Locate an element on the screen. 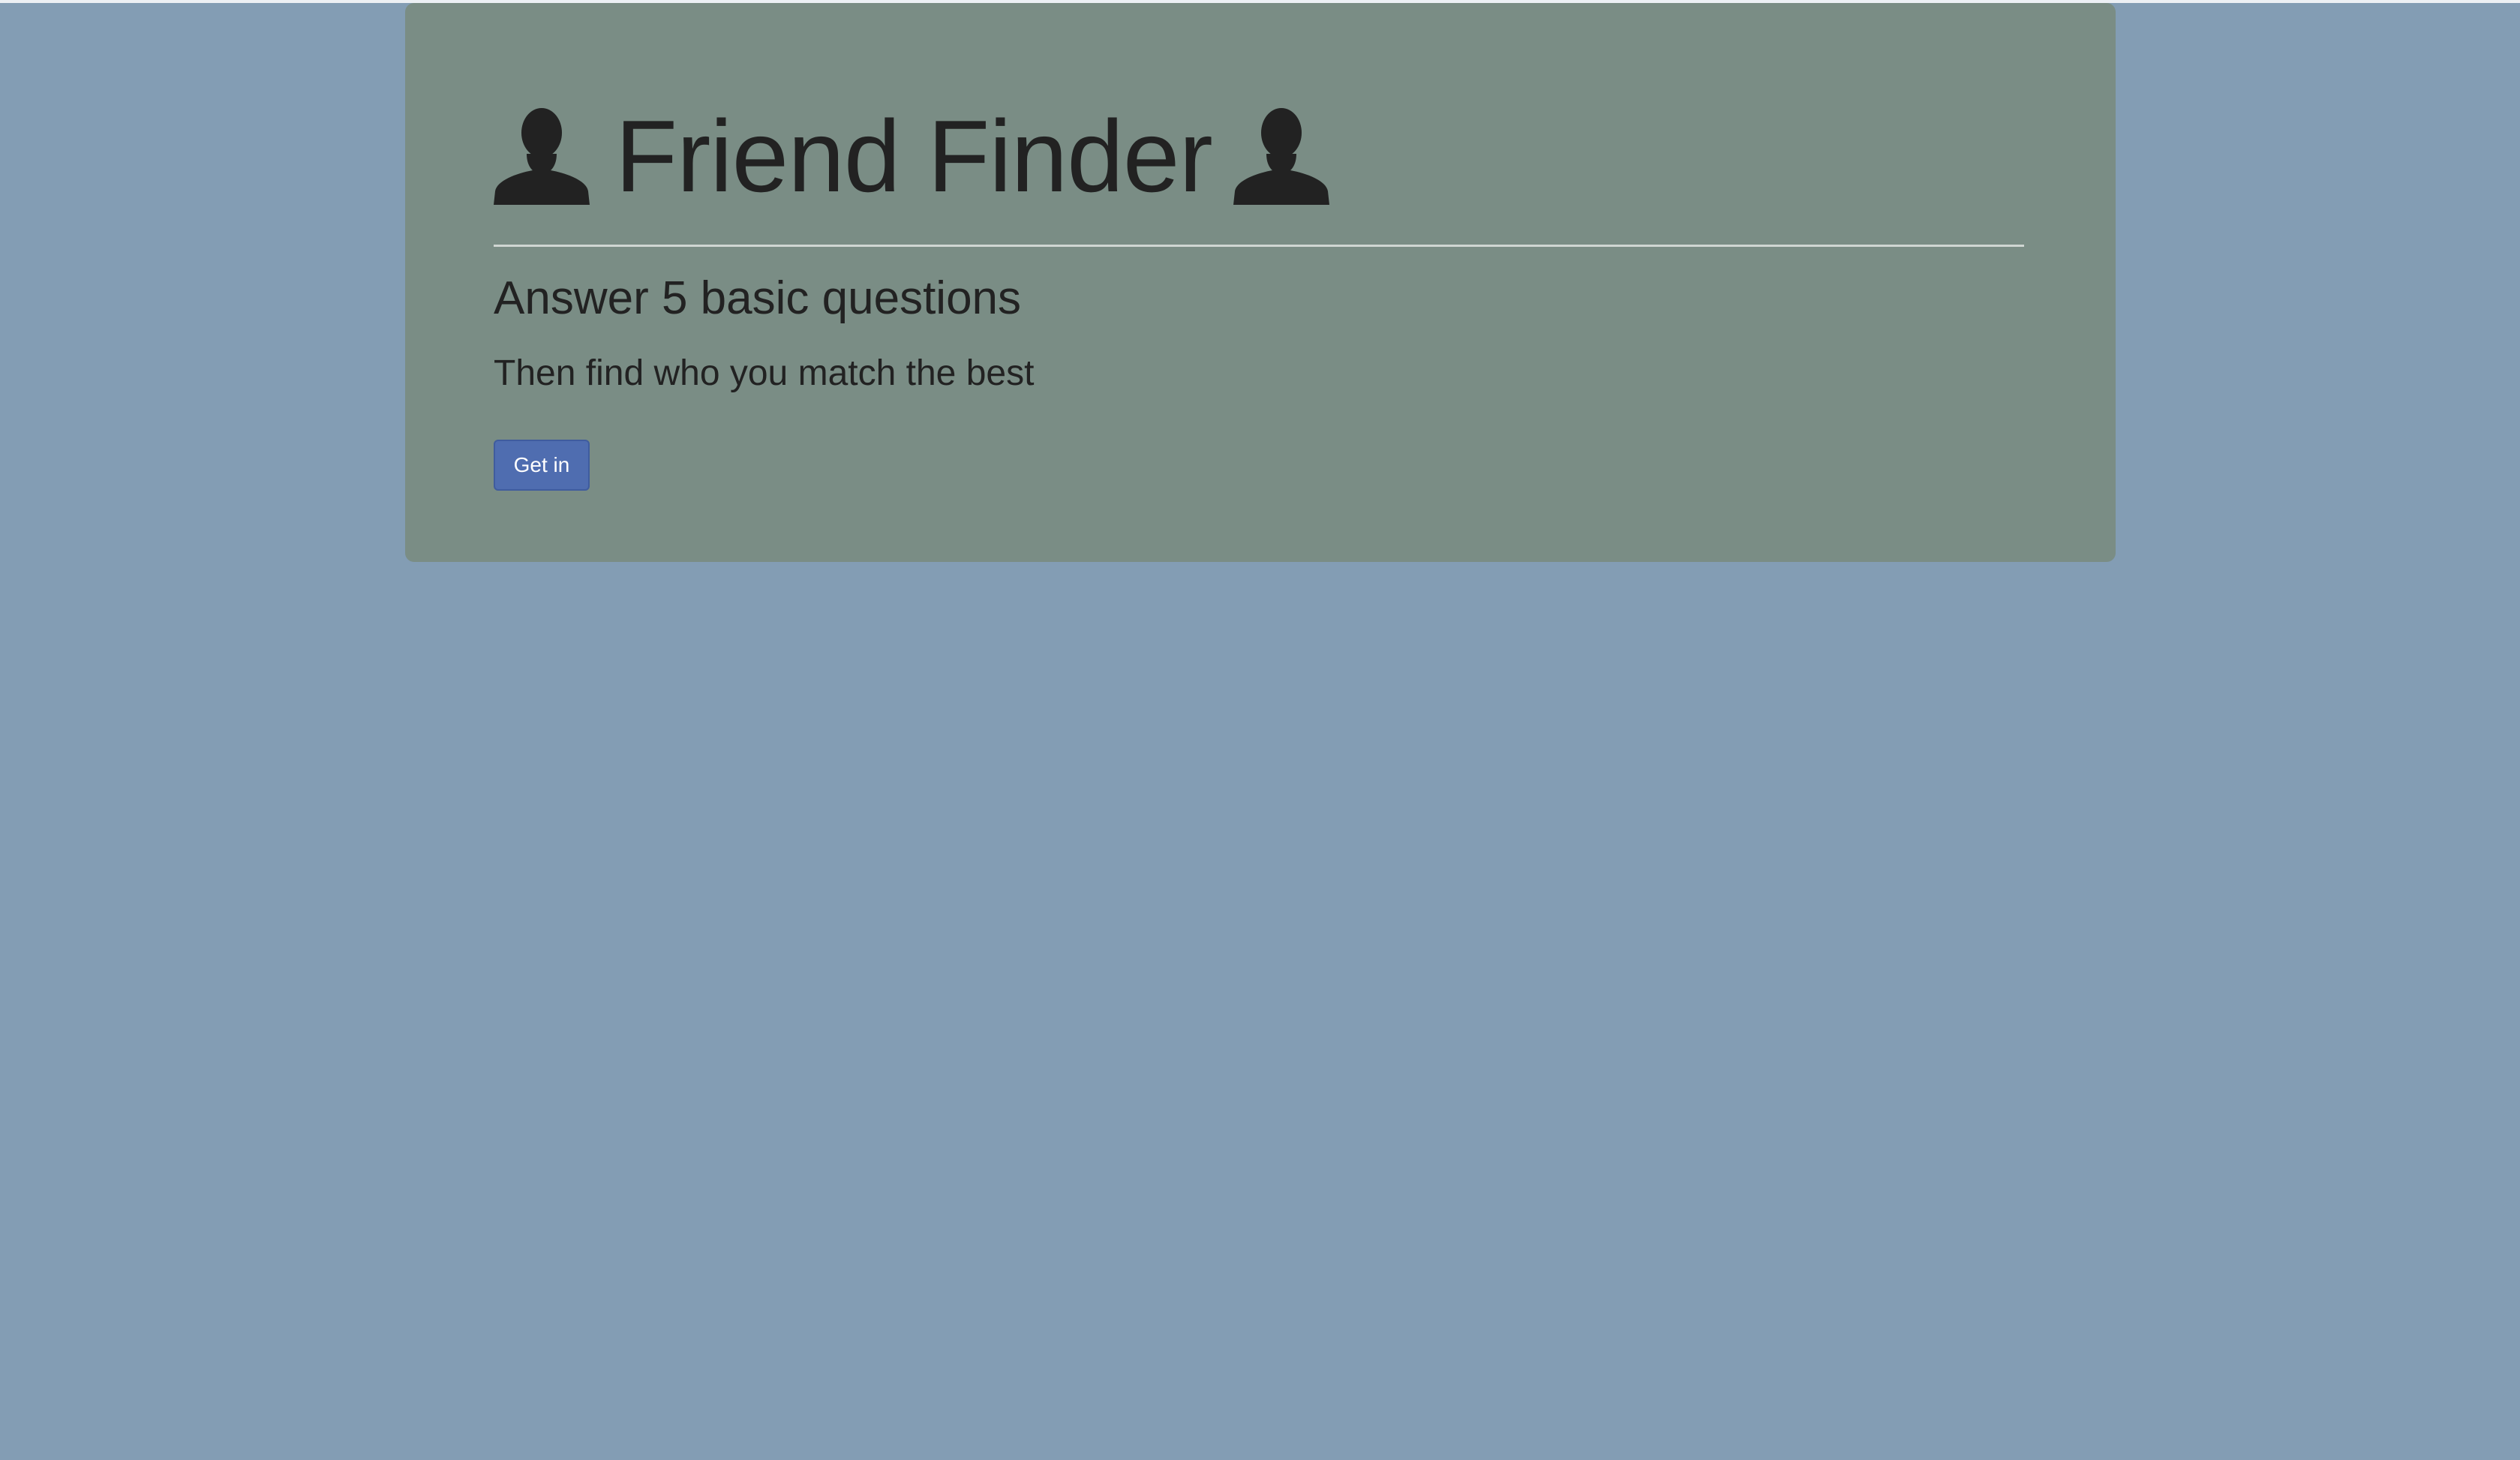 The height and width of the screenshot is (1460, 2520). page-title: Friend Finder is located at coordinates (911, 156).